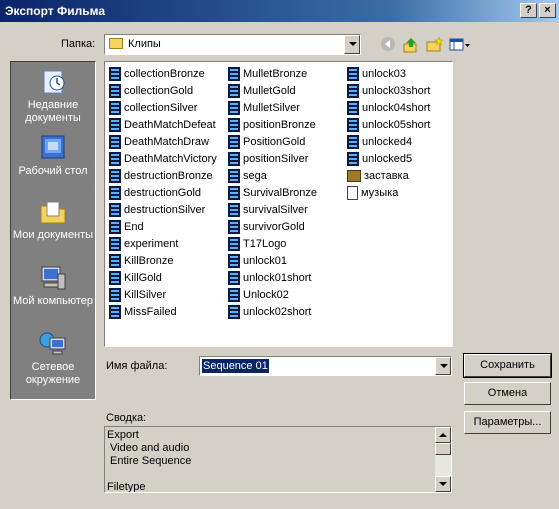 Image resolution: width=559 pixels, height=509 pixels. What do you see at coordinates (163, 175) in the screenshot?
I see `file-item: destructionBronze` at bounding box center [163, 175].